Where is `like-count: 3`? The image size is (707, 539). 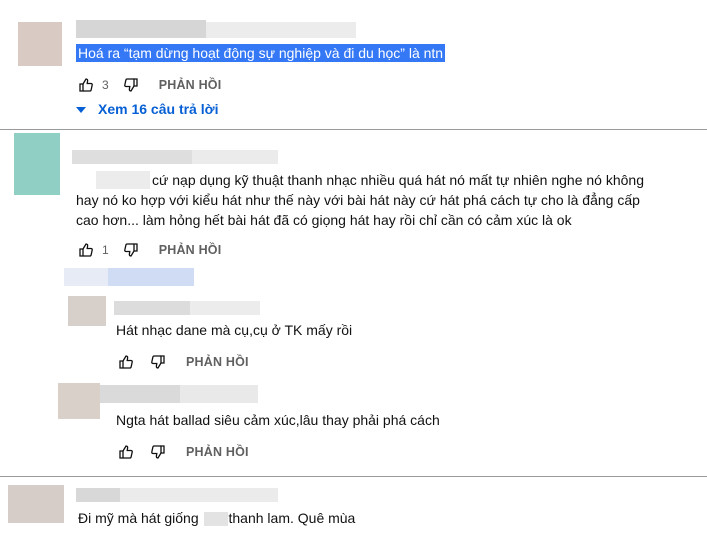 like-count: 3 is located at coordinates (105, 85).